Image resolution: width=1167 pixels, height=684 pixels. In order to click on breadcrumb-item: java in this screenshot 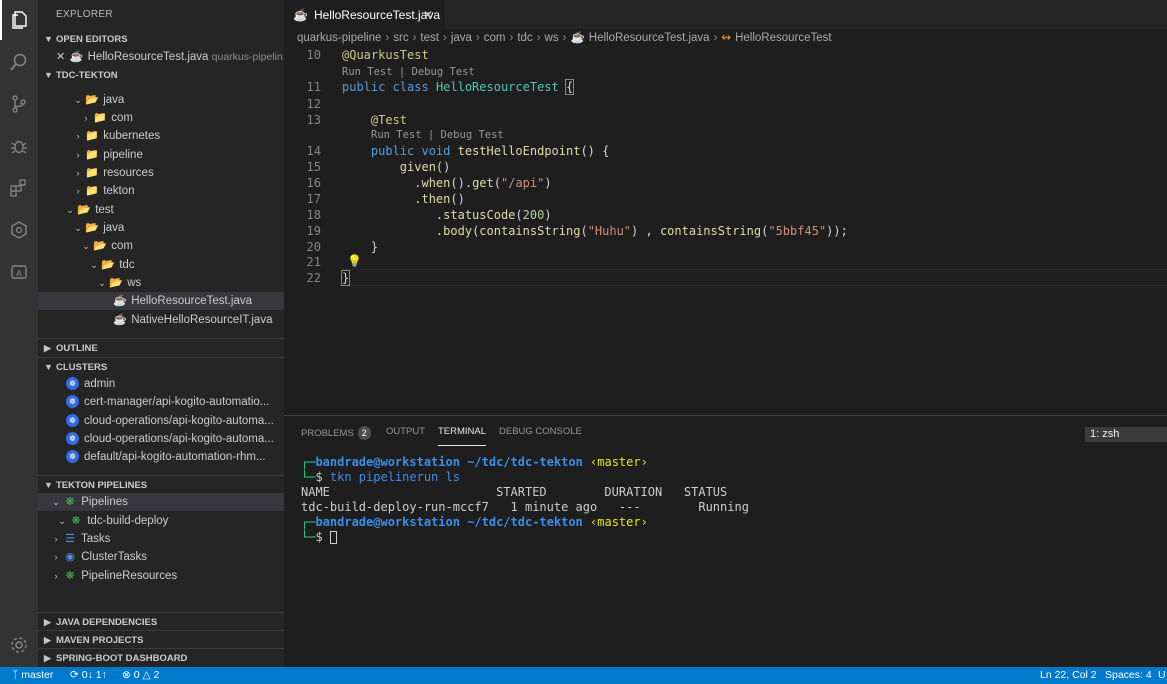, I will do `click(461, 38)`.